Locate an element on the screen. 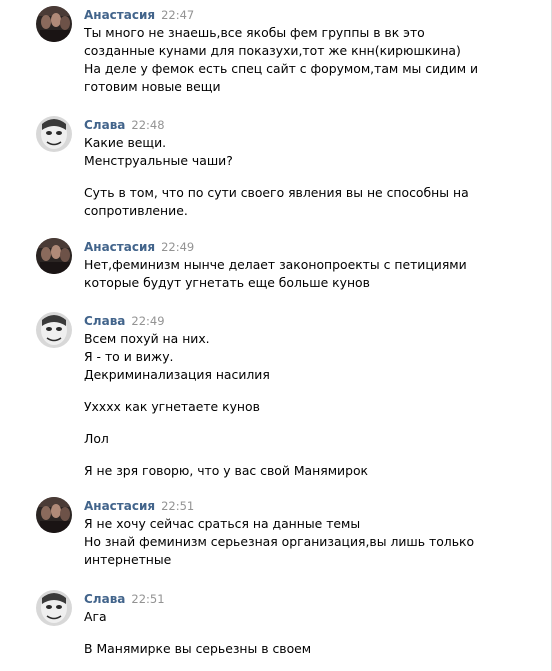  message-text: Ага В Манямирке вы серьезны в своем is located at coordinates (197, 633).